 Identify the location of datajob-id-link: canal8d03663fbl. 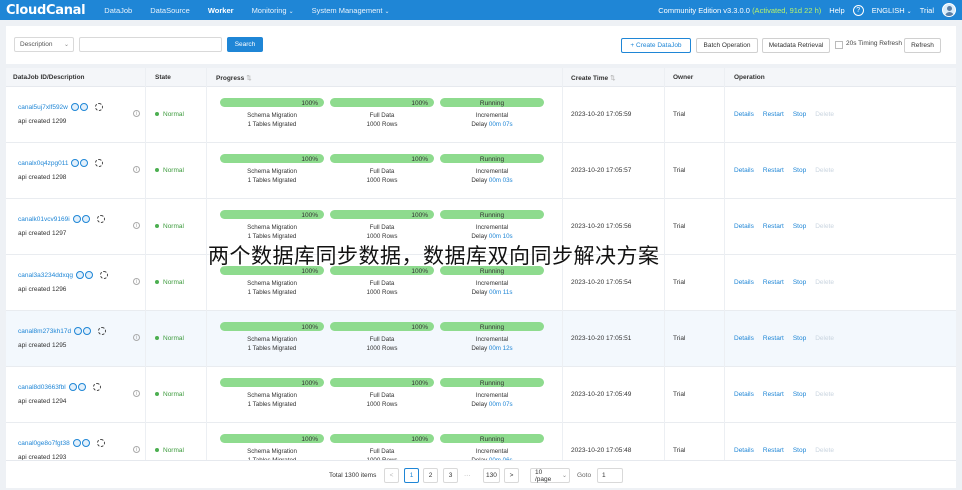
(42, 387).